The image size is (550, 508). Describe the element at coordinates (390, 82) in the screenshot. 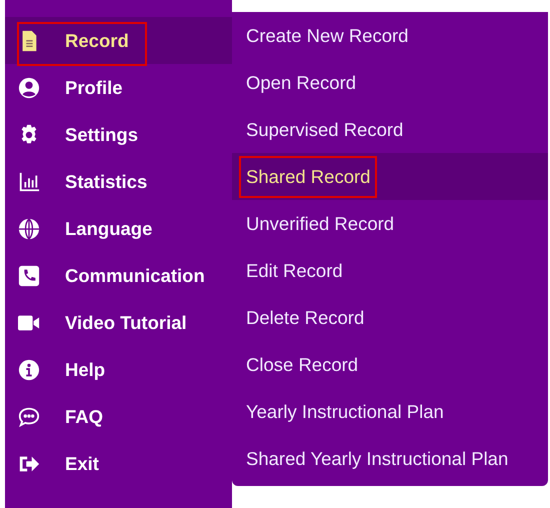

I see `submenu-item: Open Record` at that location.